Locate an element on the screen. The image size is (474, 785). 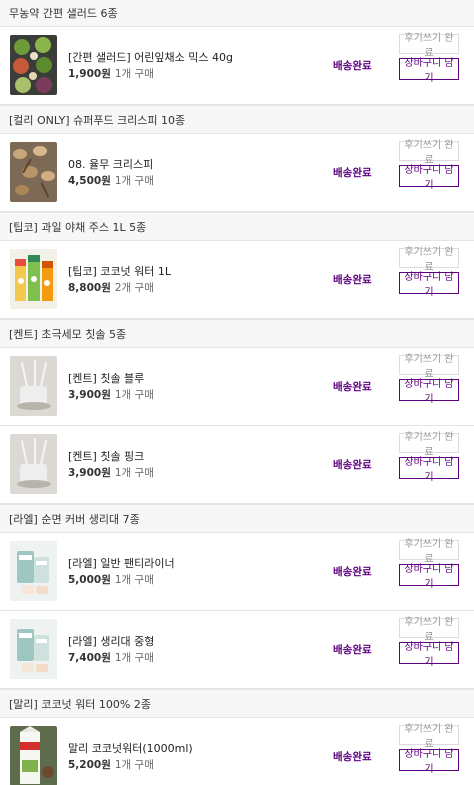
item-name: [켄트] 칫솔 블루 is located at coordinates (111, 379).